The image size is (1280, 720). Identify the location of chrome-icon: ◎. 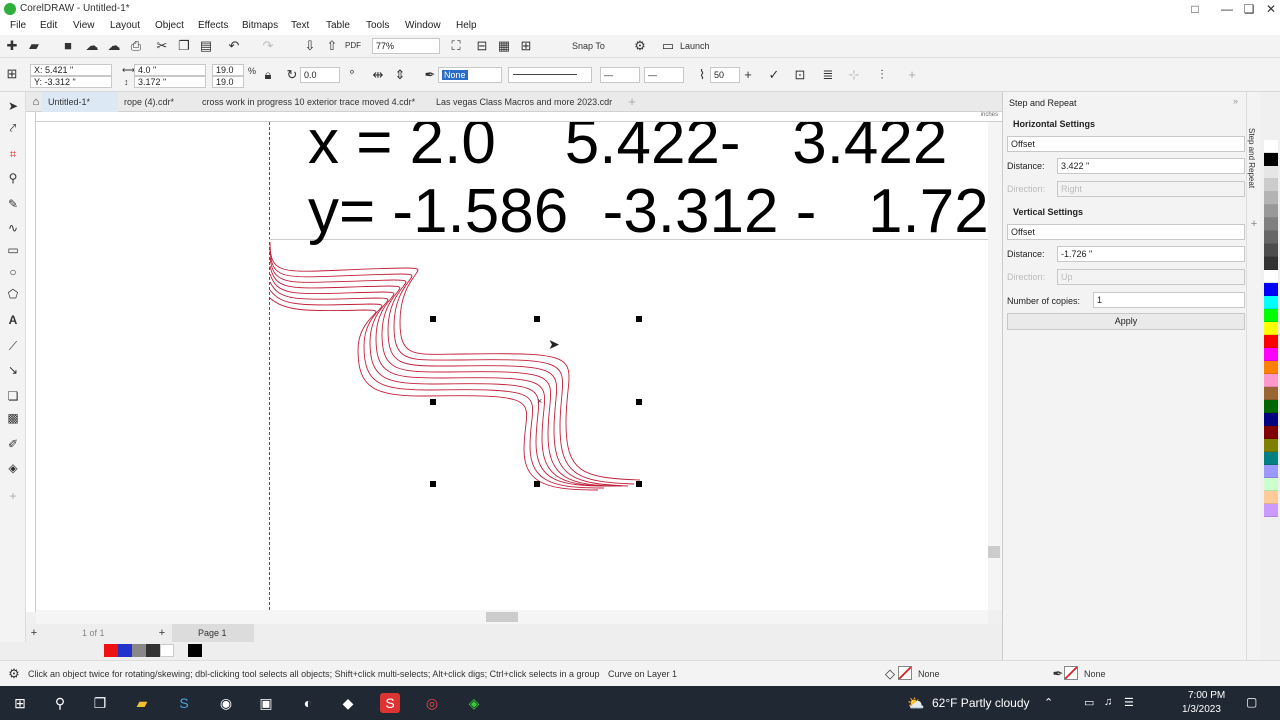
(432, 703).